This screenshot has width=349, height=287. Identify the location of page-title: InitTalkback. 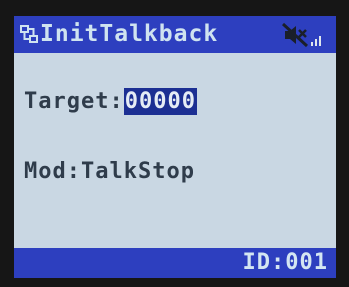
(129, 34).